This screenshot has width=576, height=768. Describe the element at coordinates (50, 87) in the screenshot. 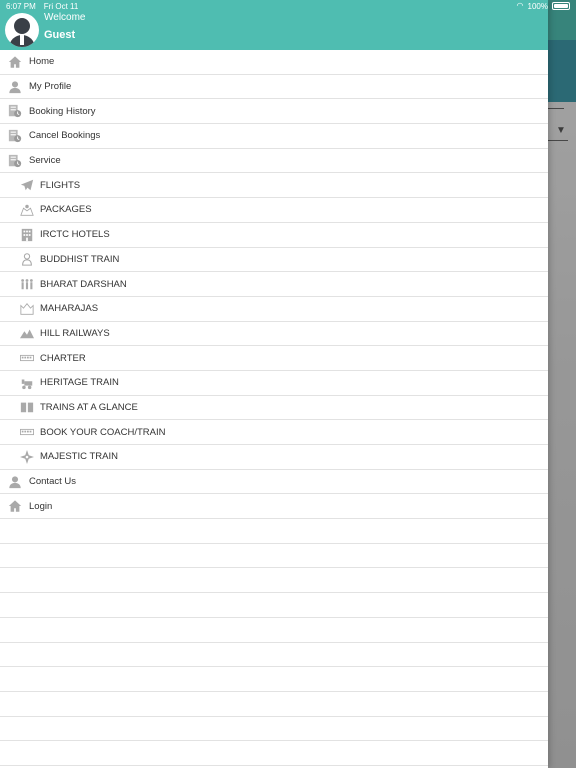

I see `menu-item-label: My Profile` at that location.